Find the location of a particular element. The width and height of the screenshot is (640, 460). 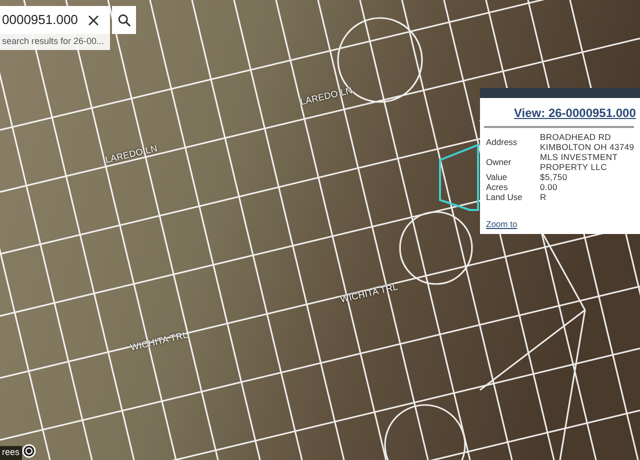

field-value: $5,750 is located at coordinates (554, 177).